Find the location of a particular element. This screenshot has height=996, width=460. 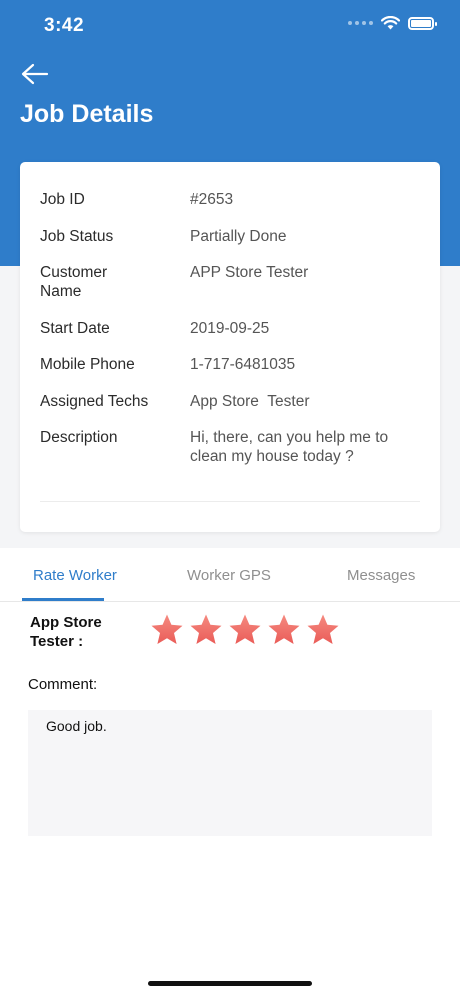

active-tab-indicator is located at coordinates (63, 599).